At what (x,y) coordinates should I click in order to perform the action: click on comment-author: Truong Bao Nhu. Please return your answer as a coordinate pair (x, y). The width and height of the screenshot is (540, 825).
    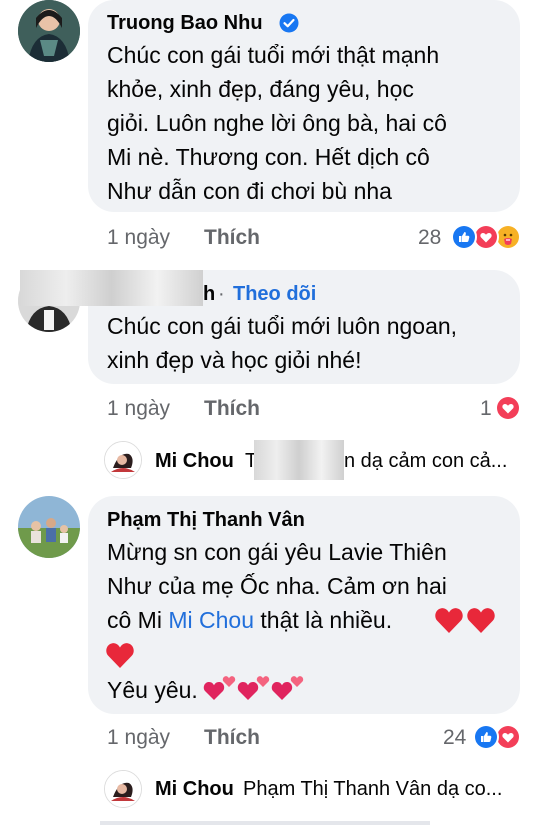
    Looking at the image, I should click on (185, 23).